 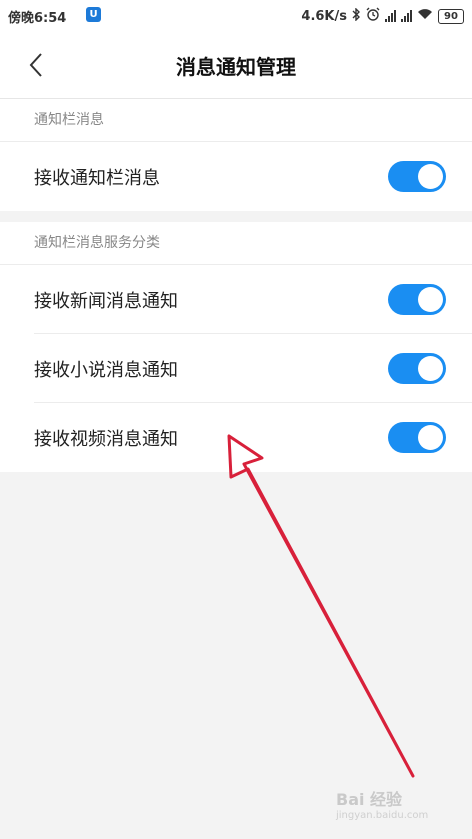 I want to click on status-bar: 傍晚6:54 U 4.6K/s 90, so click(x=236, y=16).